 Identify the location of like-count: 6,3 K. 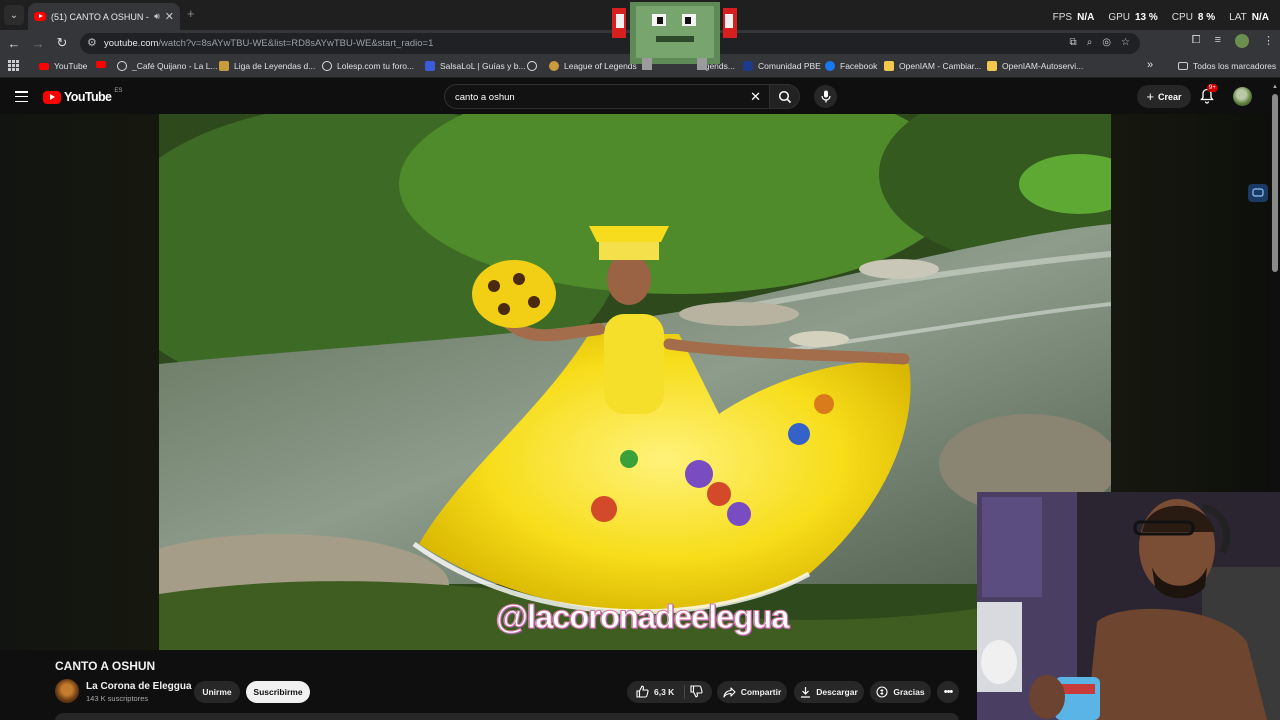
(664, 691).